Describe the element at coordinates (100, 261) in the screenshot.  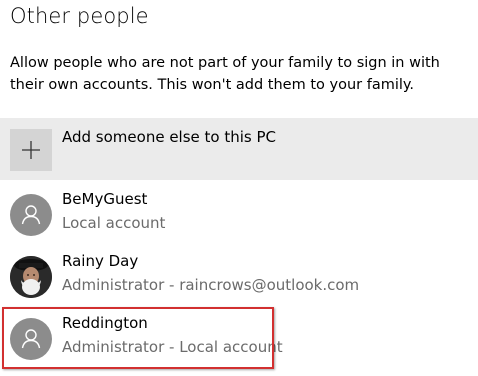
I see `account-name: Rainy Day` at that location.